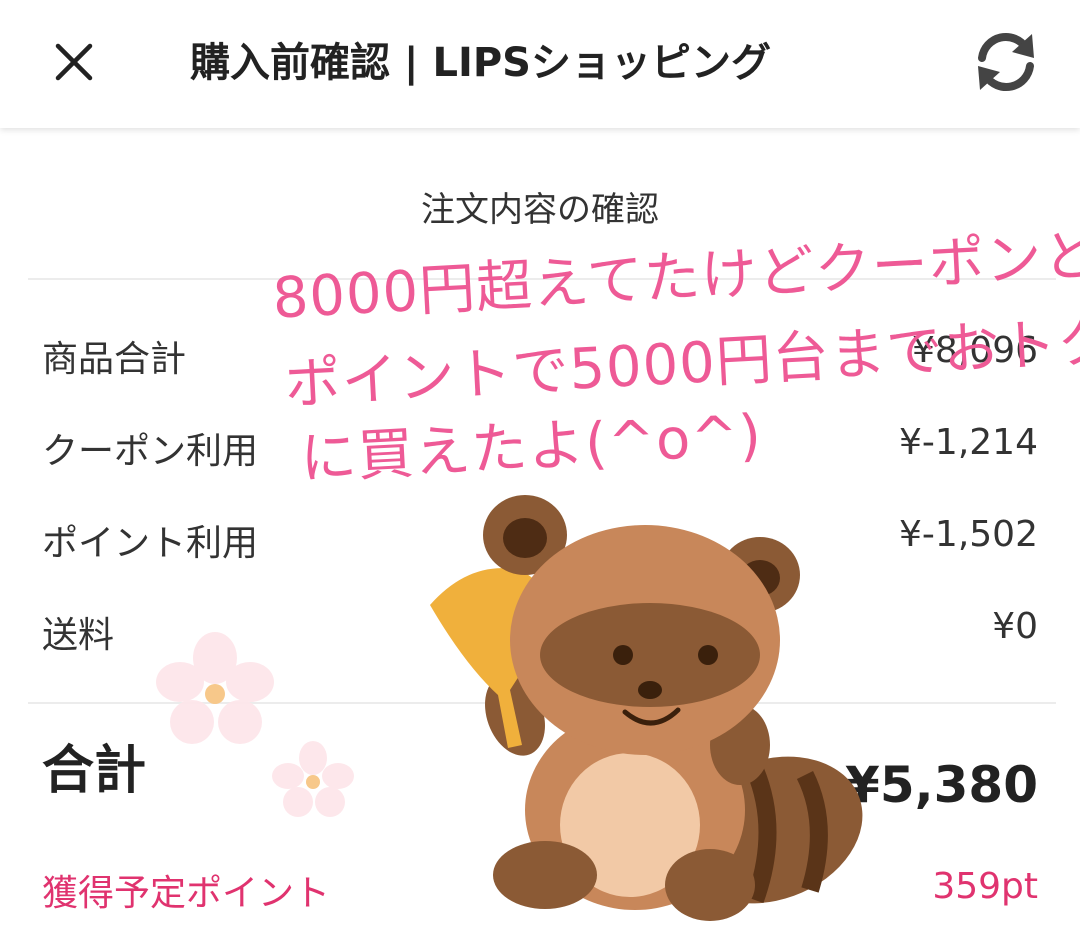 This screenshot has width=1080, height=947. Describe the element at coordinates (150, 543) in the screenshot. I see `point-use-label: ポイント利用` at that location.